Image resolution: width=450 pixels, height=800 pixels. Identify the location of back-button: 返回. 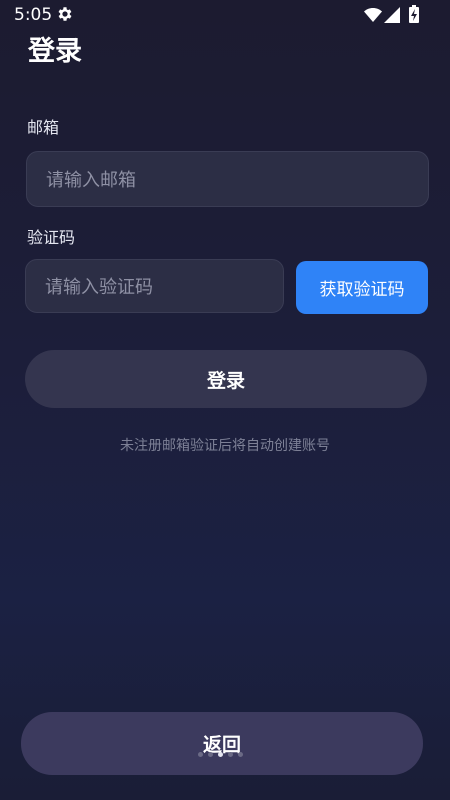
(222, 743).